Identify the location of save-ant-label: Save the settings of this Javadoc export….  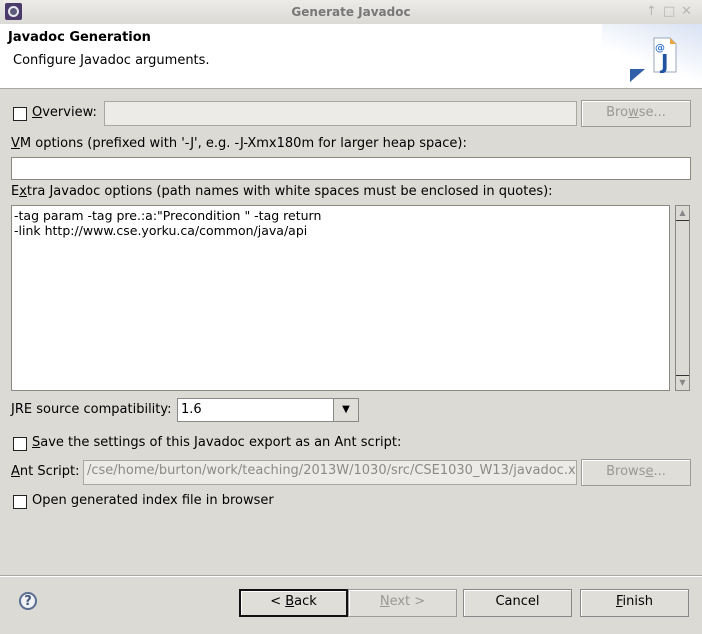
(217, 442).